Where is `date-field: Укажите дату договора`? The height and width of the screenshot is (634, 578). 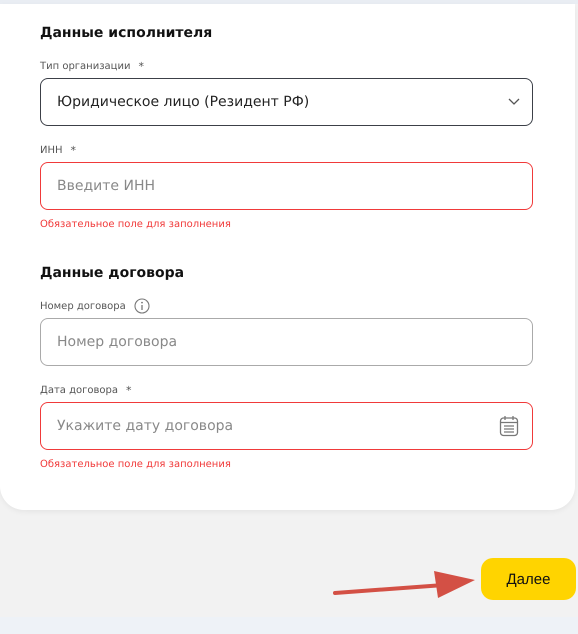
date-field: Укажите дату договора is located at coordinates (286, 426).